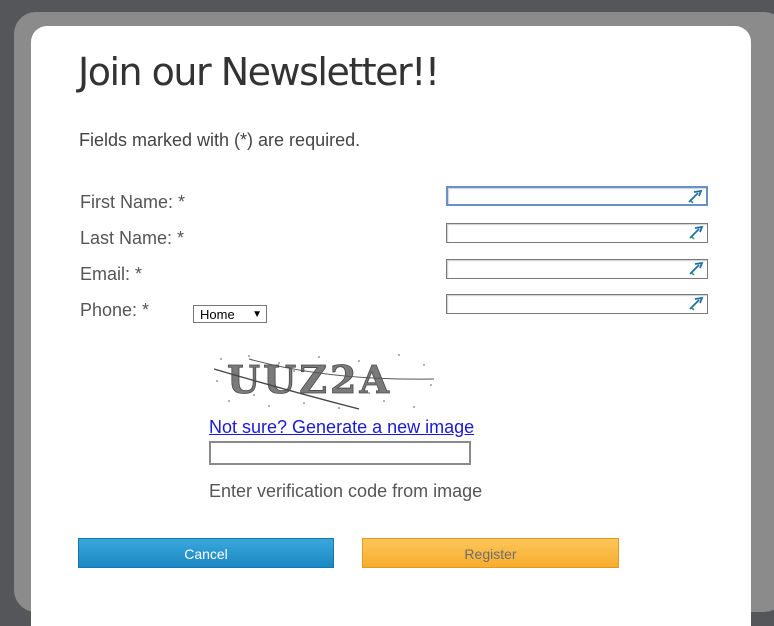 This screenshot has width=774, height=626. What do you see at coordinates (577, 269) in the screenshot?
I see `email-input` at bounding box center [577, 269].